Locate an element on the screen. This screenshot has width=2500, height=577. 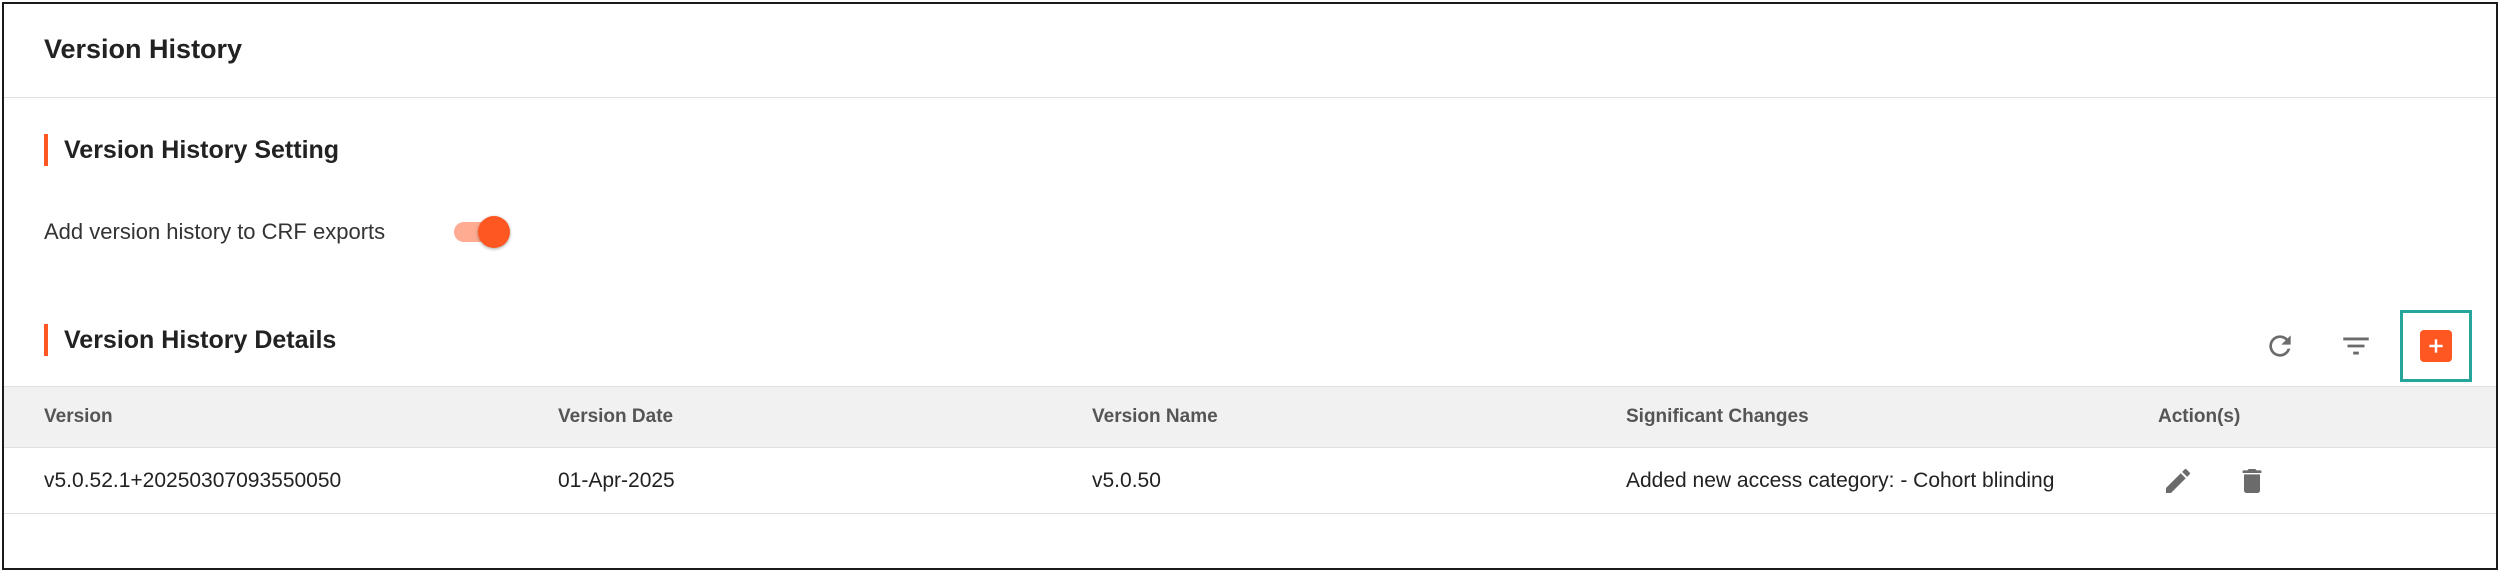
filter-icon is located at coordinates (2356, 346).